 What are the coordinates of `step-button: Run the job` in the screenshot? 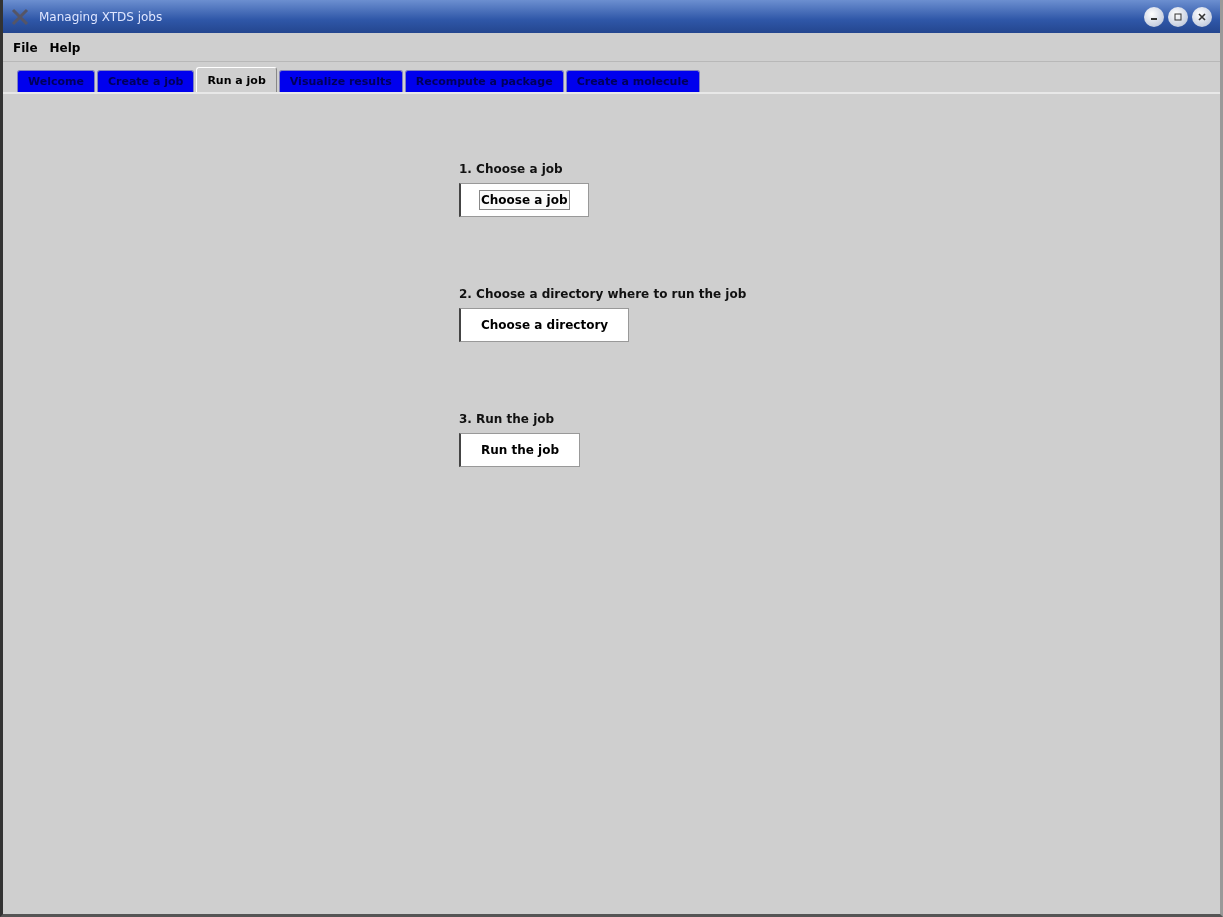 It's located at (520, 450).